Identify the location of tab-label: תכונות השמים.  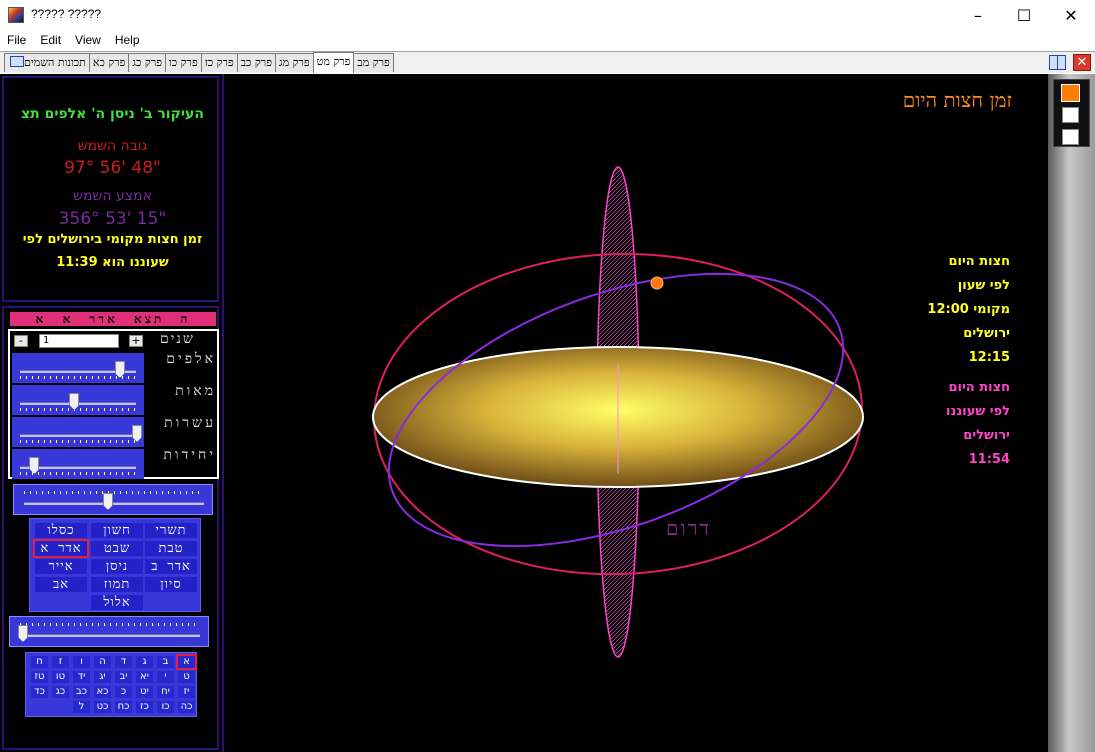
(55, 62).